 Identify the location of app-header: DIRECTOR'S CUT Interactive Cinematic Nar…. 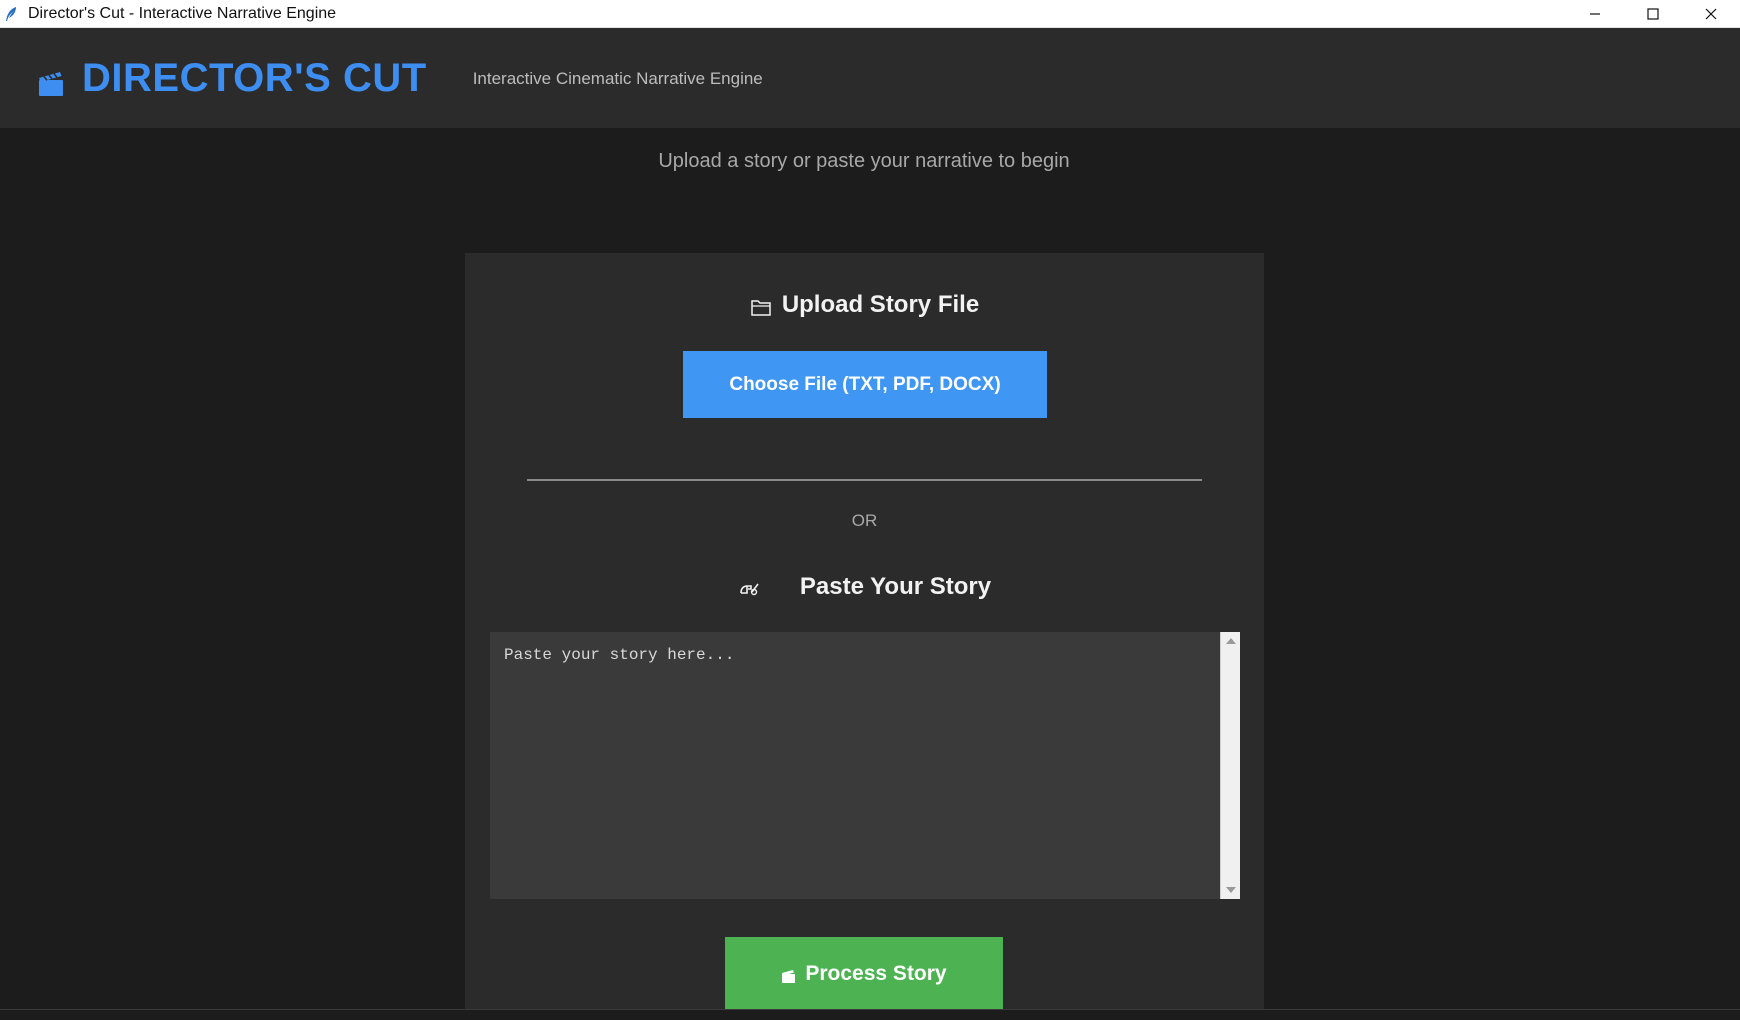
(870, 78).